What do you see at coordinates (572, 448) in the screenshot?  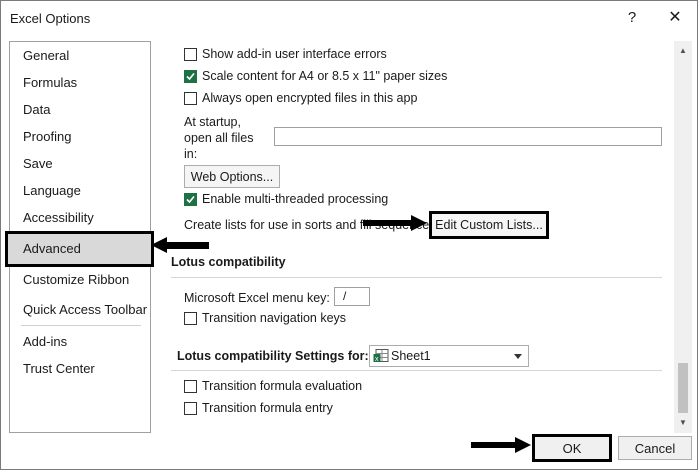 I see `ok-button: OK` at bounding box center [572, 448].